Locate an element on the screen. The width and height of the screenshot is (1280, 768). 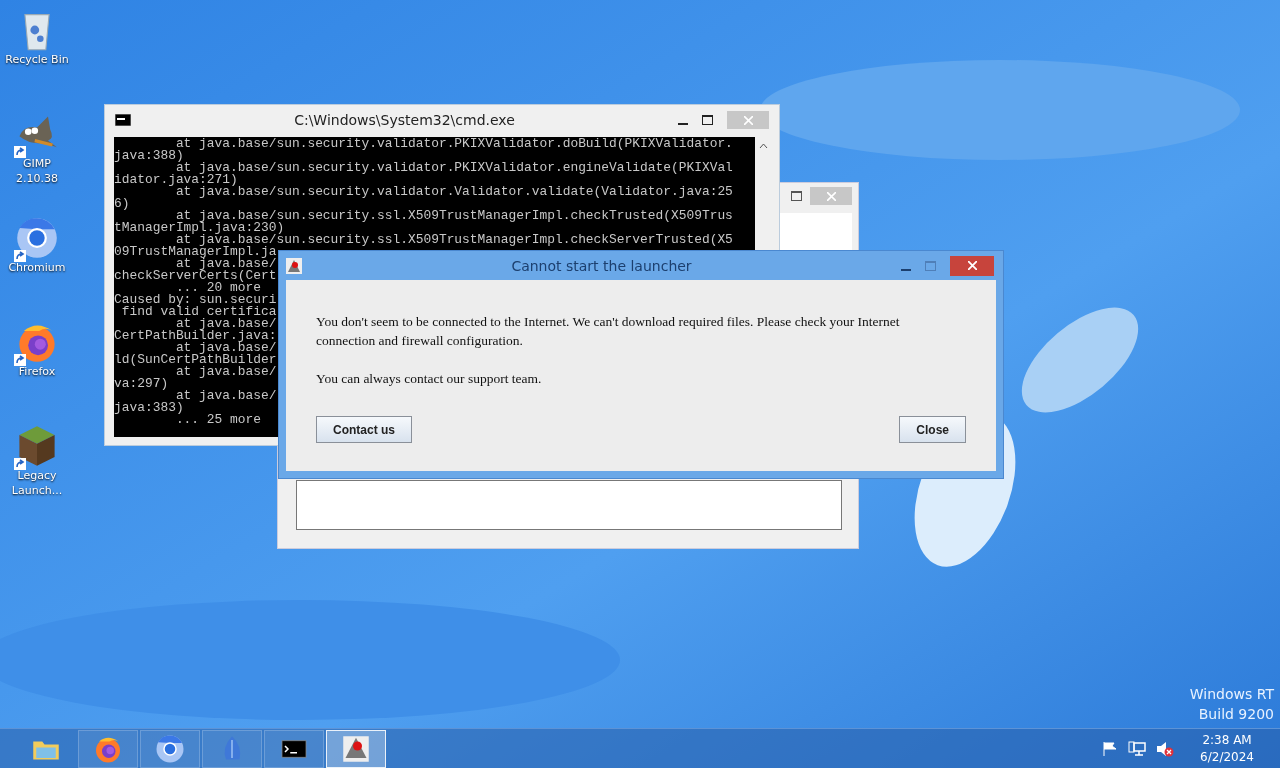
console-line: idator.java:271) is located at coordinates (176, 180).